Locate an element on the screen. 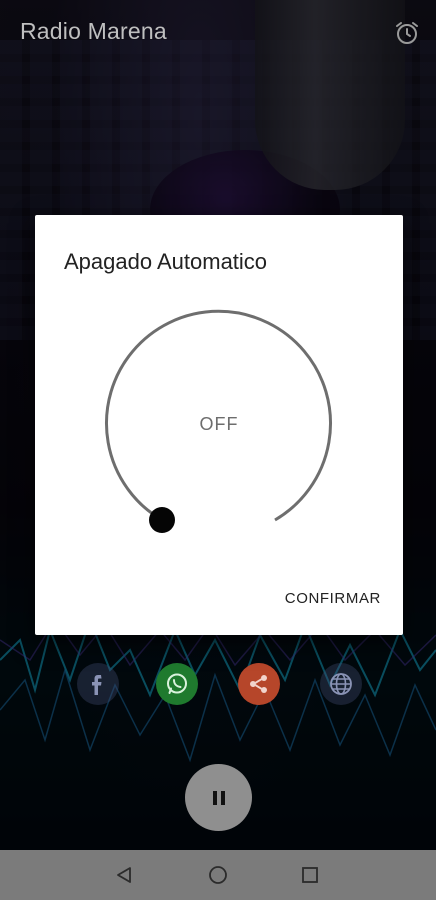 This screenshot has width=436, height=900. alarm-clock-icon is located at coordinates (407, 33).